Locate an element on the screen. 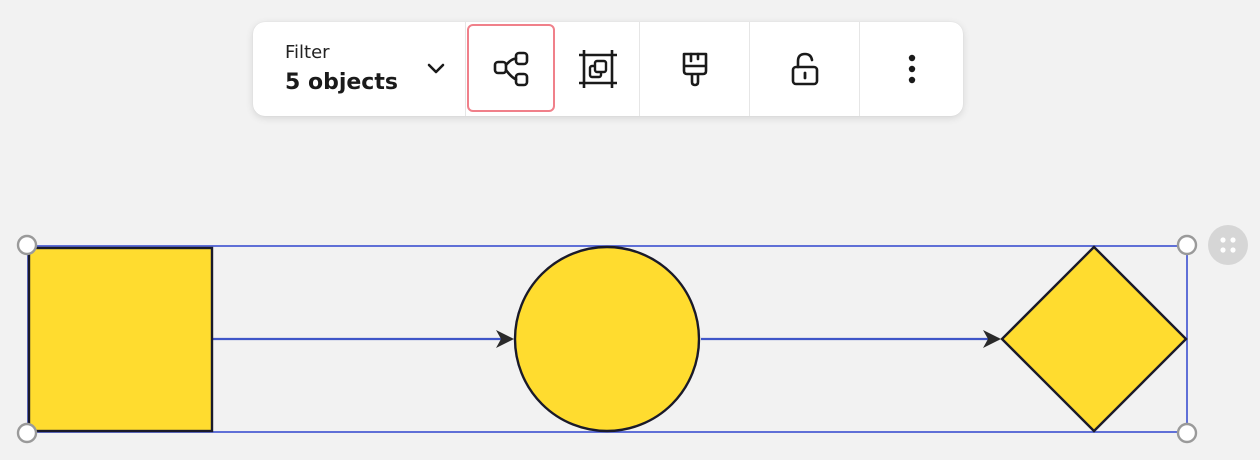  diamond-shape is located at coordinates (1094, 339).